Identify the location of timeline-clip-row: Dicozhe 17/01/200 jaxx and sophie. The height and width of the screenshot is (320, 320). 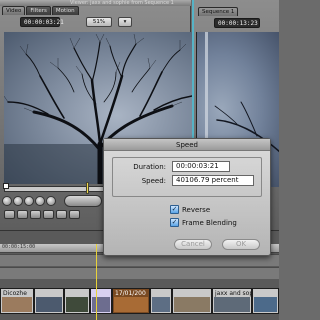
(139, 301).